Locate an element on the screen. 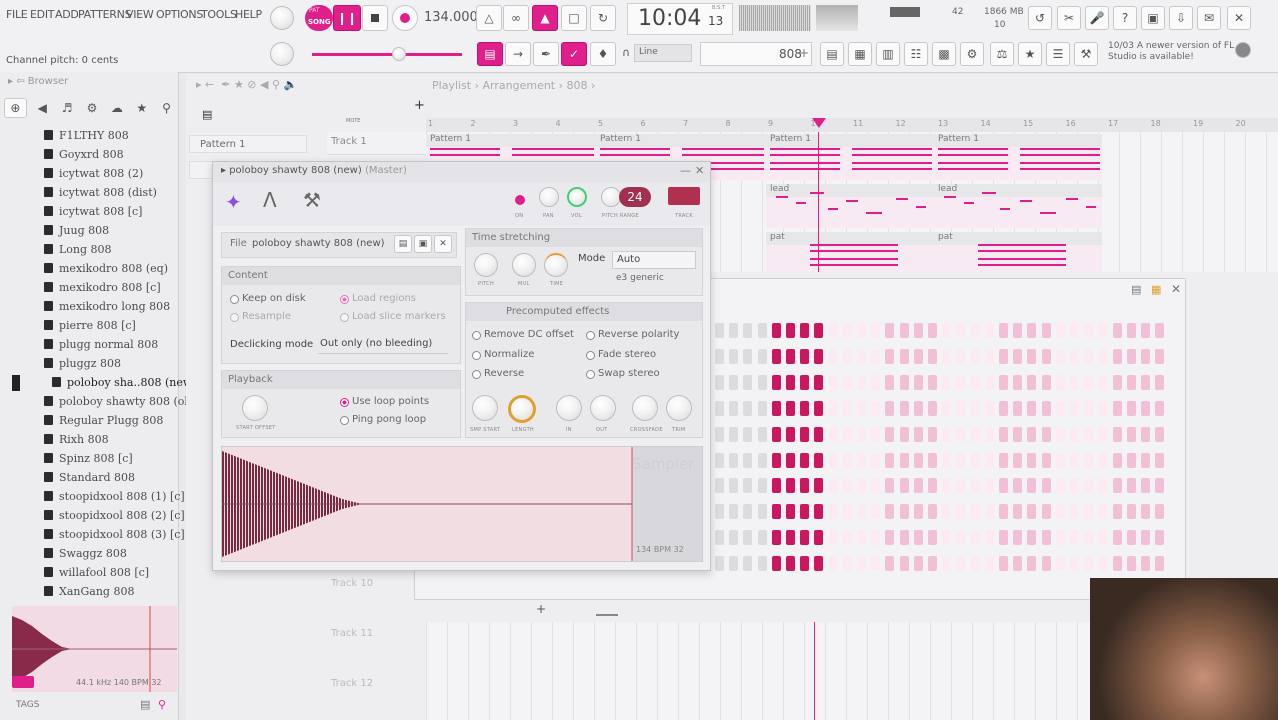 Image resolution: width=1278 pixels, height=720 pixels. master-pitch-knob is located at coordinates (282, 54).